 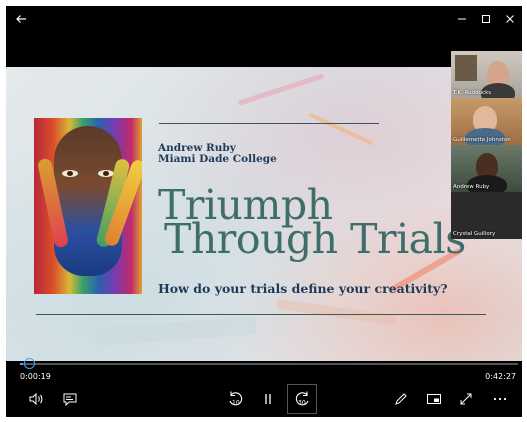 I want to click on volume-button, so click(x=36, y=399).